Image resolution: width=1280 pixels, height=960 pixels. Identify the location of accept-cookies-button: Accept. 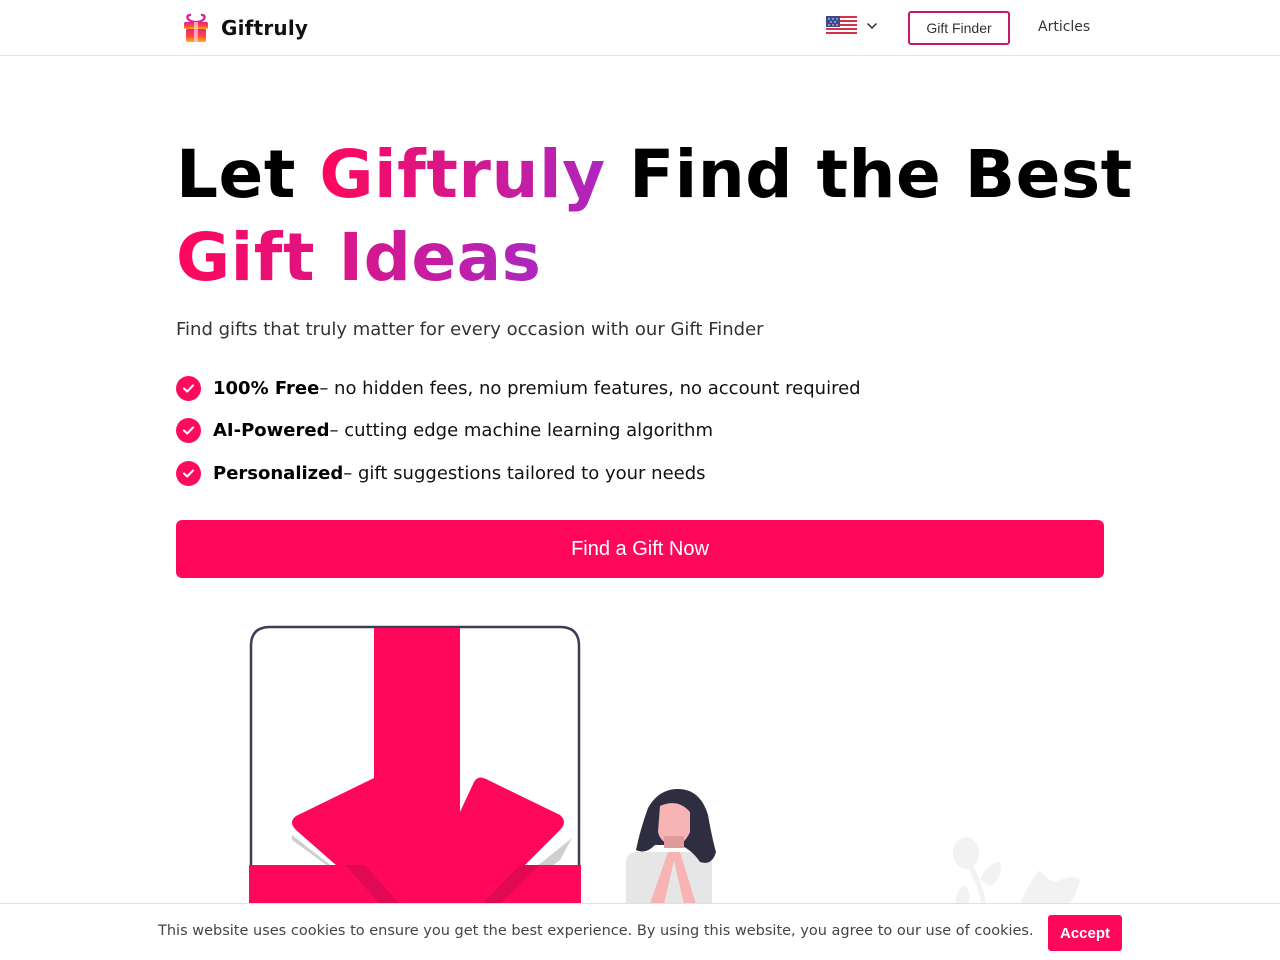
(1085, 933).